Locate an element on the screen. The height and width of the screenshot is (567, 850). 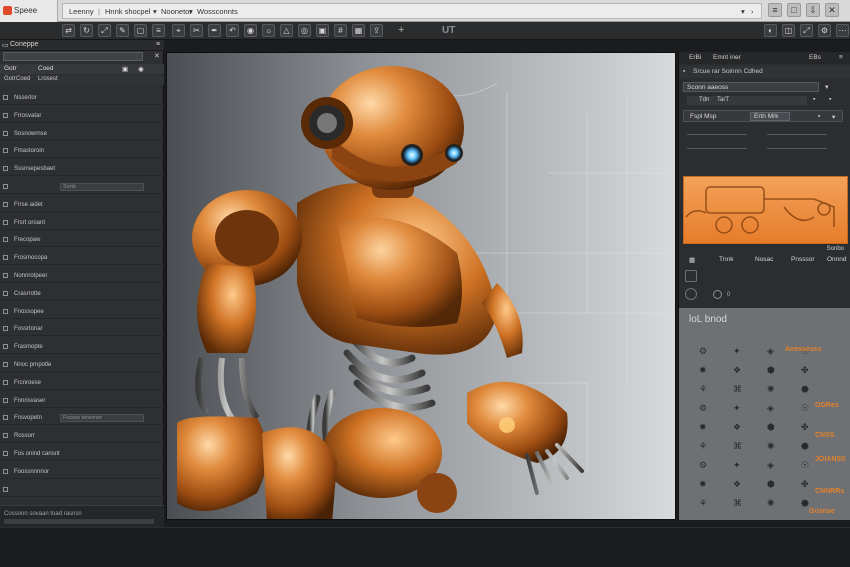
tab-2: Hnnk shocpel is located at coordinates (127, 11).